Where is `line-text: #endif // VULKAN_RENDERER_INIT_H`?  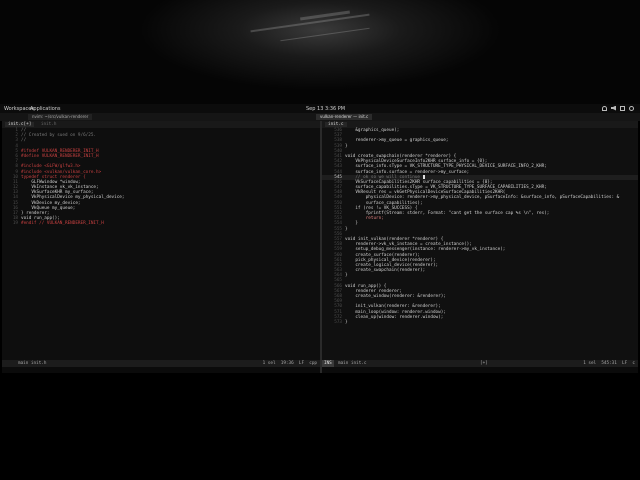 line-text: #endif // VULKAN_RENDERER_INIT_H is located at coordinates (62, 224).